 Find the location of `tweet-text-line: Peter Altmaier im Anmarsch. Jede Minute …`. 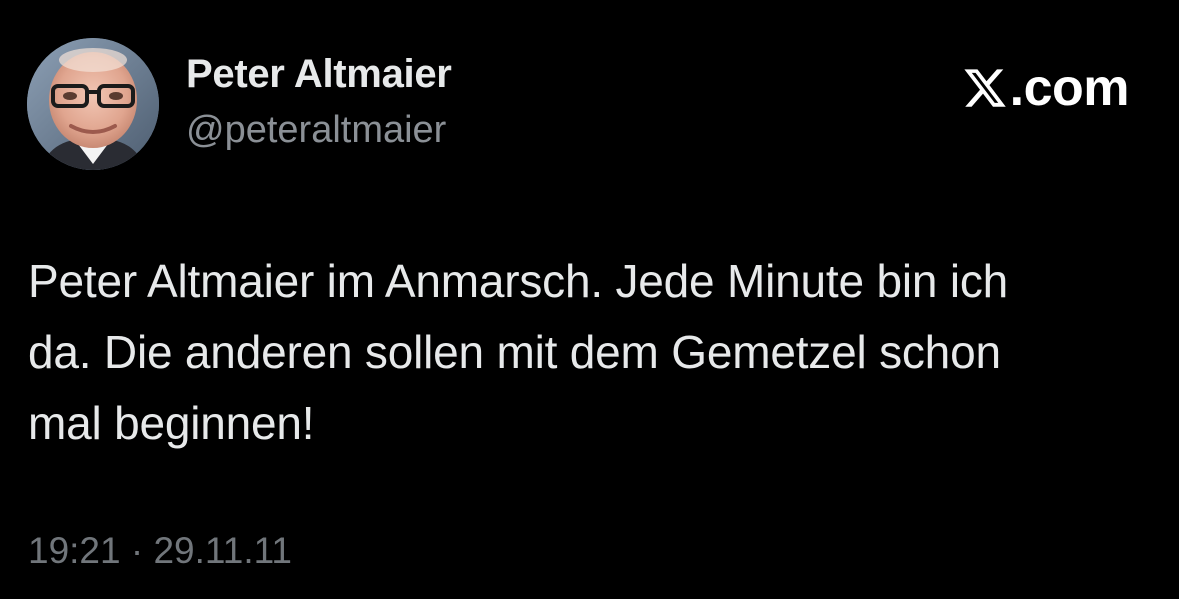

tweet-text-line: Peter Altmaier im Anmarsch. Jede Minute … is located at coordinates (518, 281).